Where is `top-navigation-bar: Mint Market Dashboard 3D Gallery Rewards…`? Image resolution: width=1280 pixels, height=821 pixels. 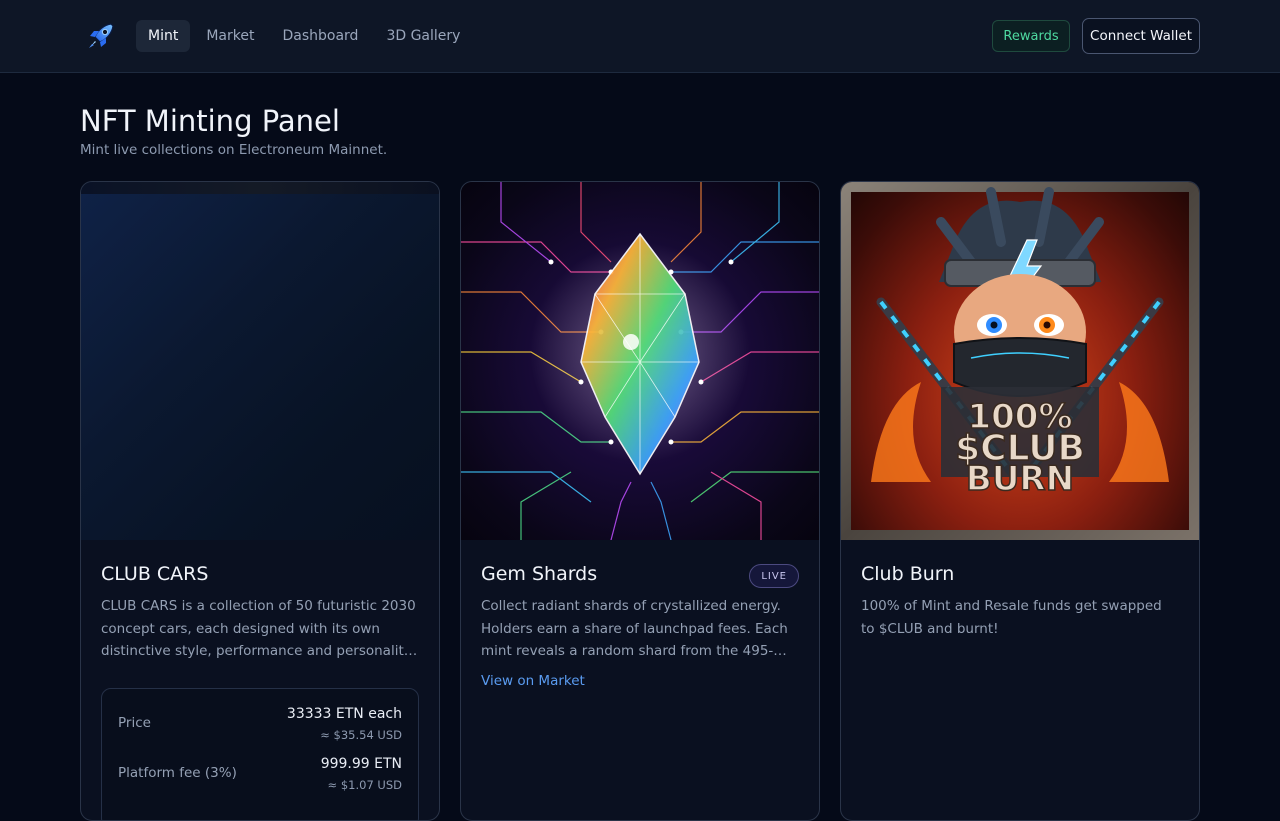
top-navigation-bar: Mint Market Dashboard 3D Gallery Rewards… is located at coordinates (640, 36).